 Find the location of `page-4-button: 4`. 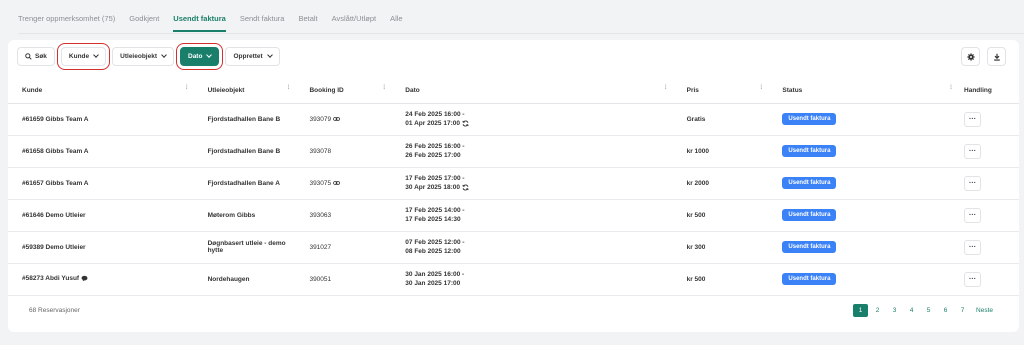

page-4-button: 4 is located at coordinates (911, 310).